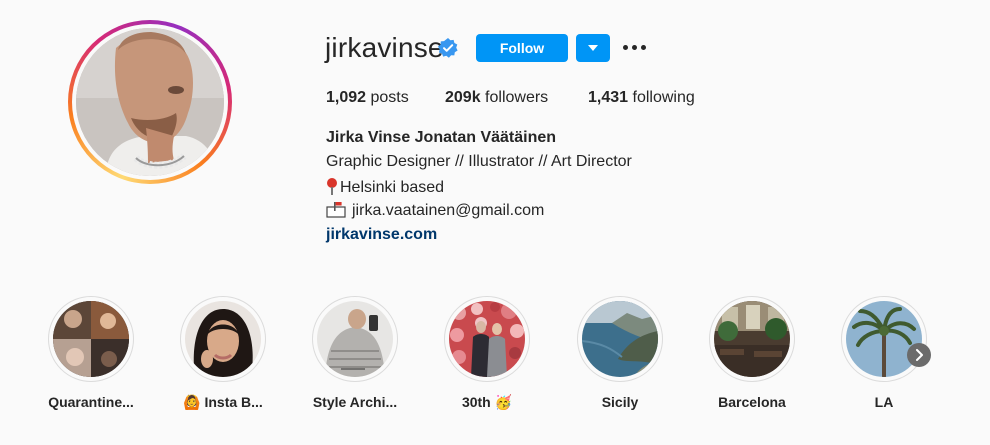  I want to click on bio-email-line: jirka.vaatainen@gmail.com, so click(435, 210).